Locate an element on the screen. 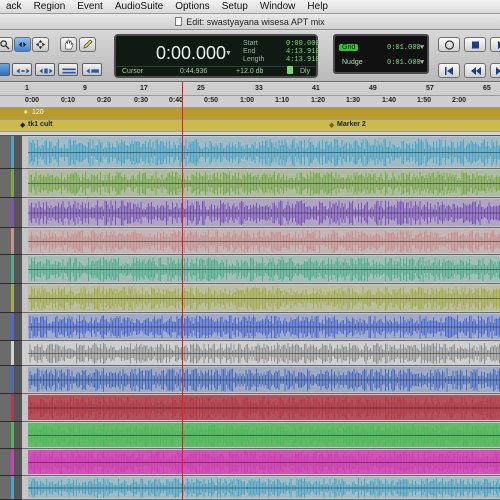 This screenshot has height=500, width=500. main-counter: 0:00.000 is located at coordinates (191, 53).